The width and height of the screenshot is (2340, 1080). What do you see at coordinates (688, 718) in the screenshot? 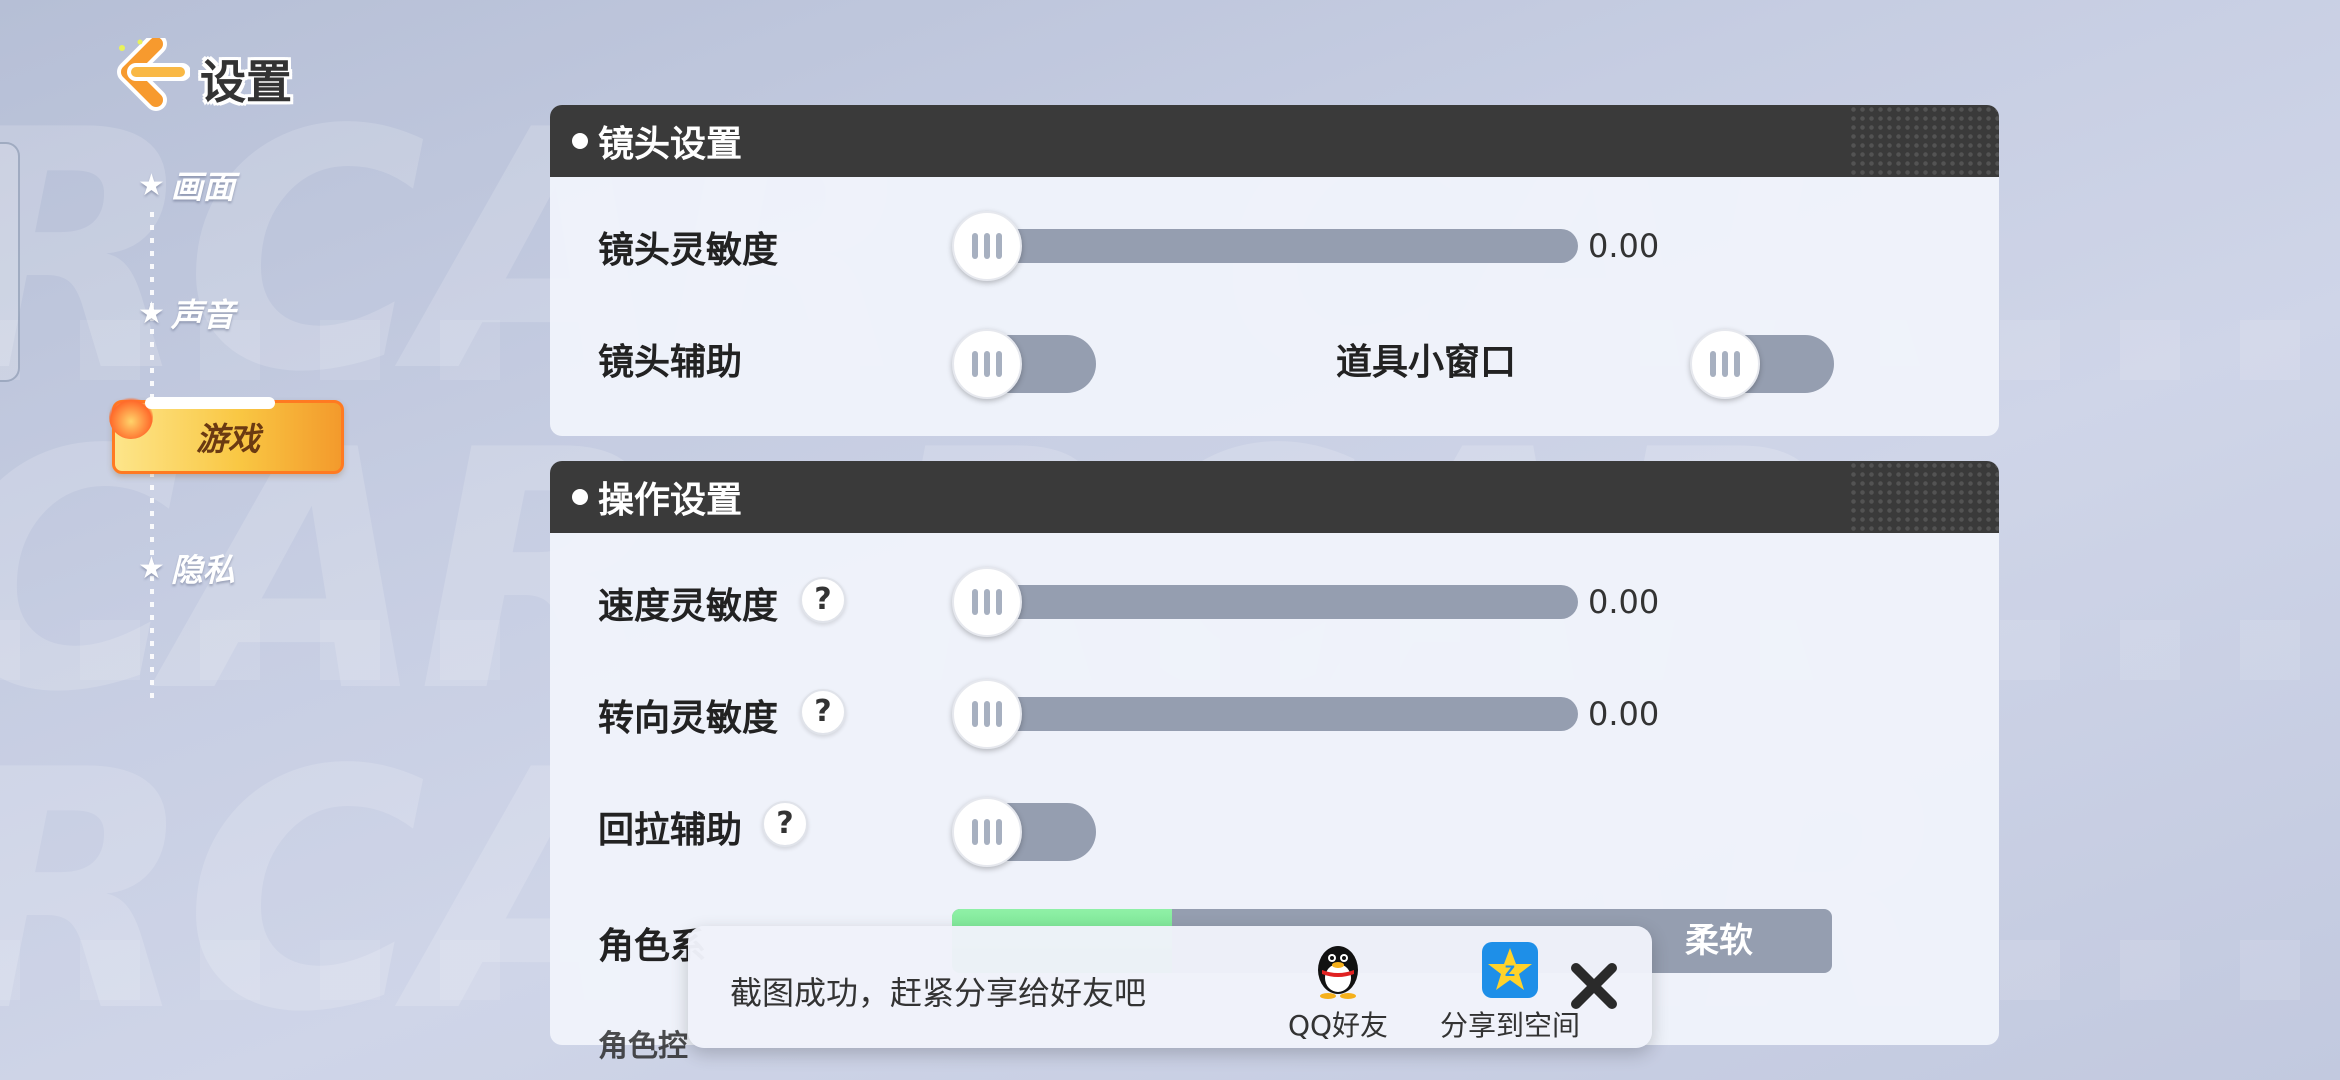
I see `steer-sensitivity-label: 转向灵敏度` at bounding box center [688, 718].